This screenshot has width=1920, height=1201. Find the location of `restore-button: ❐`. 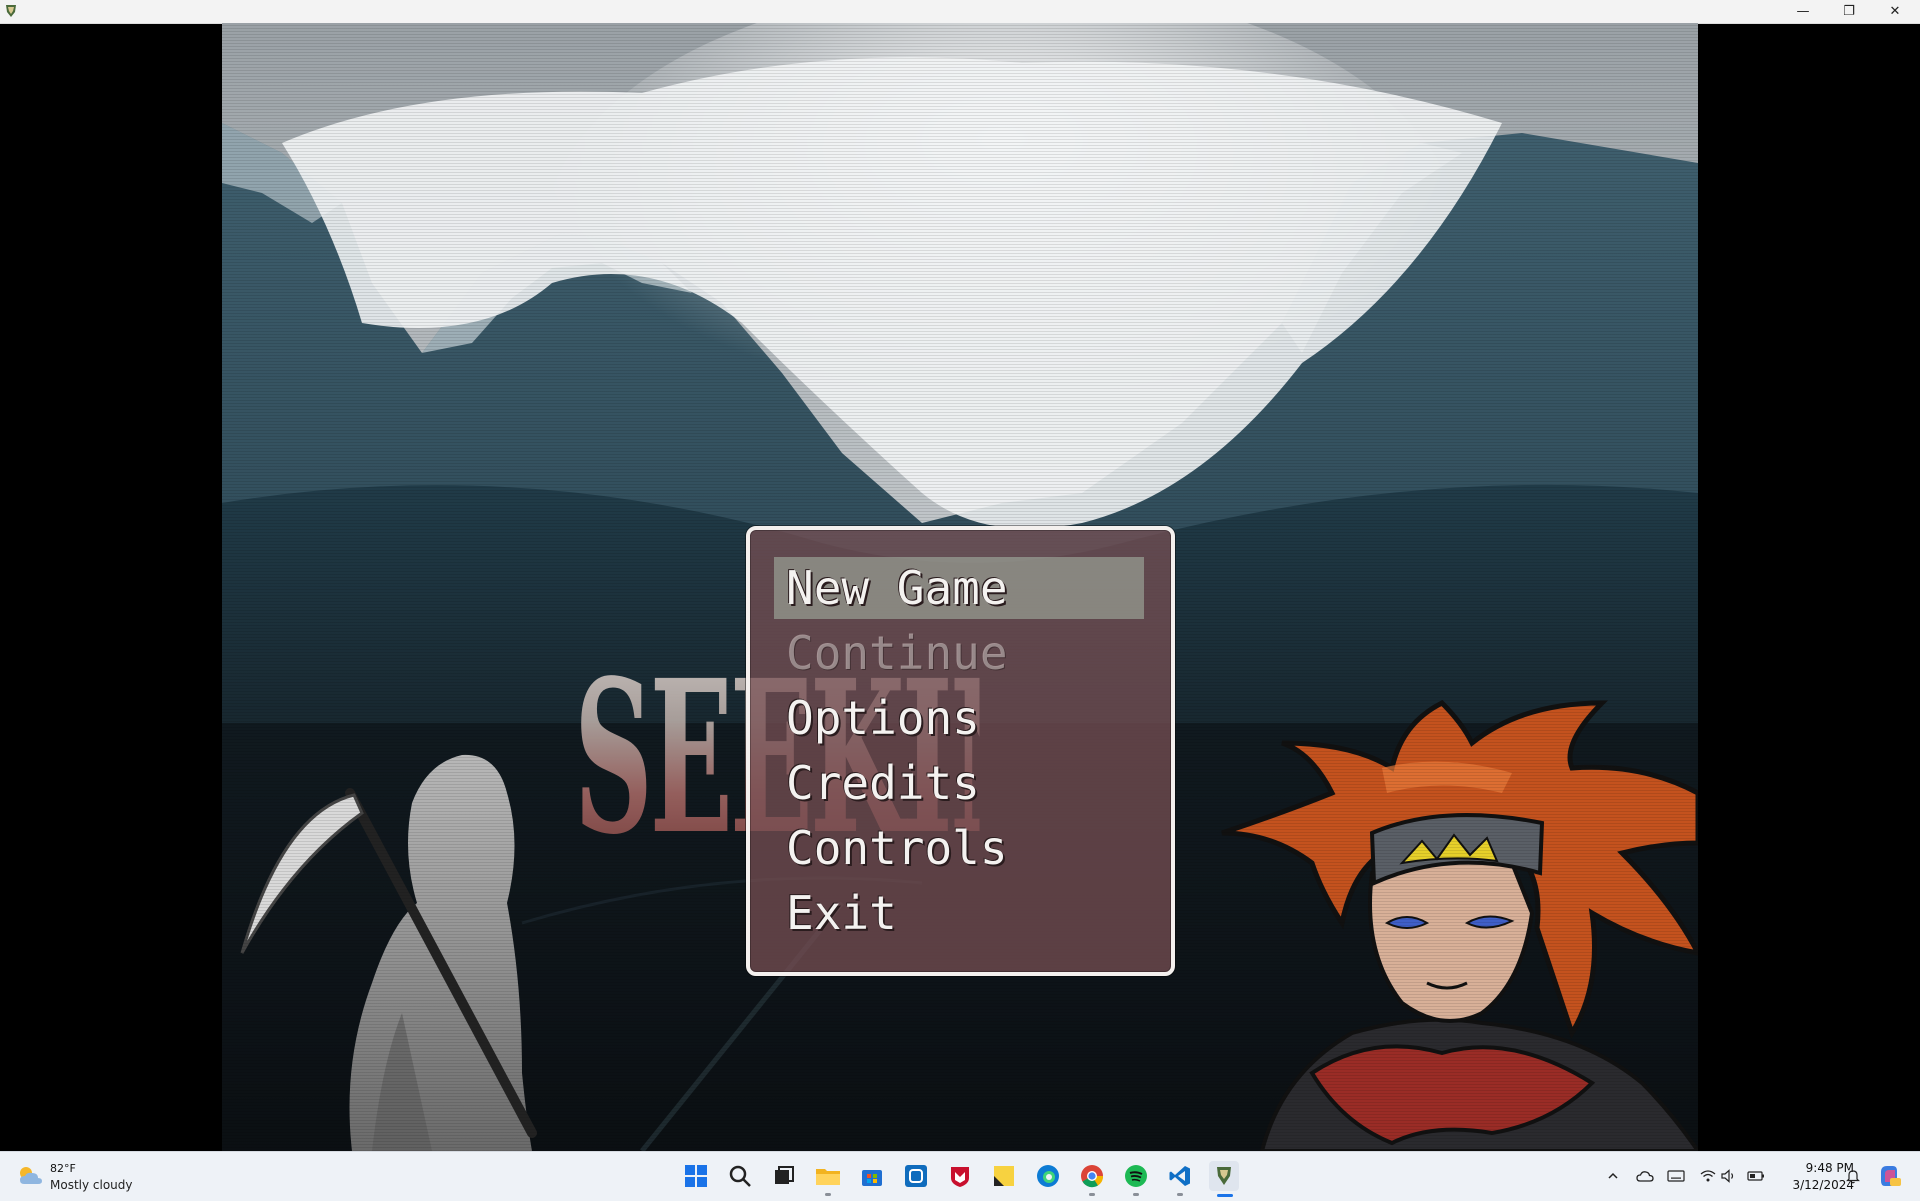

restore-button: ❐ is located at coordinates (1849, 11).